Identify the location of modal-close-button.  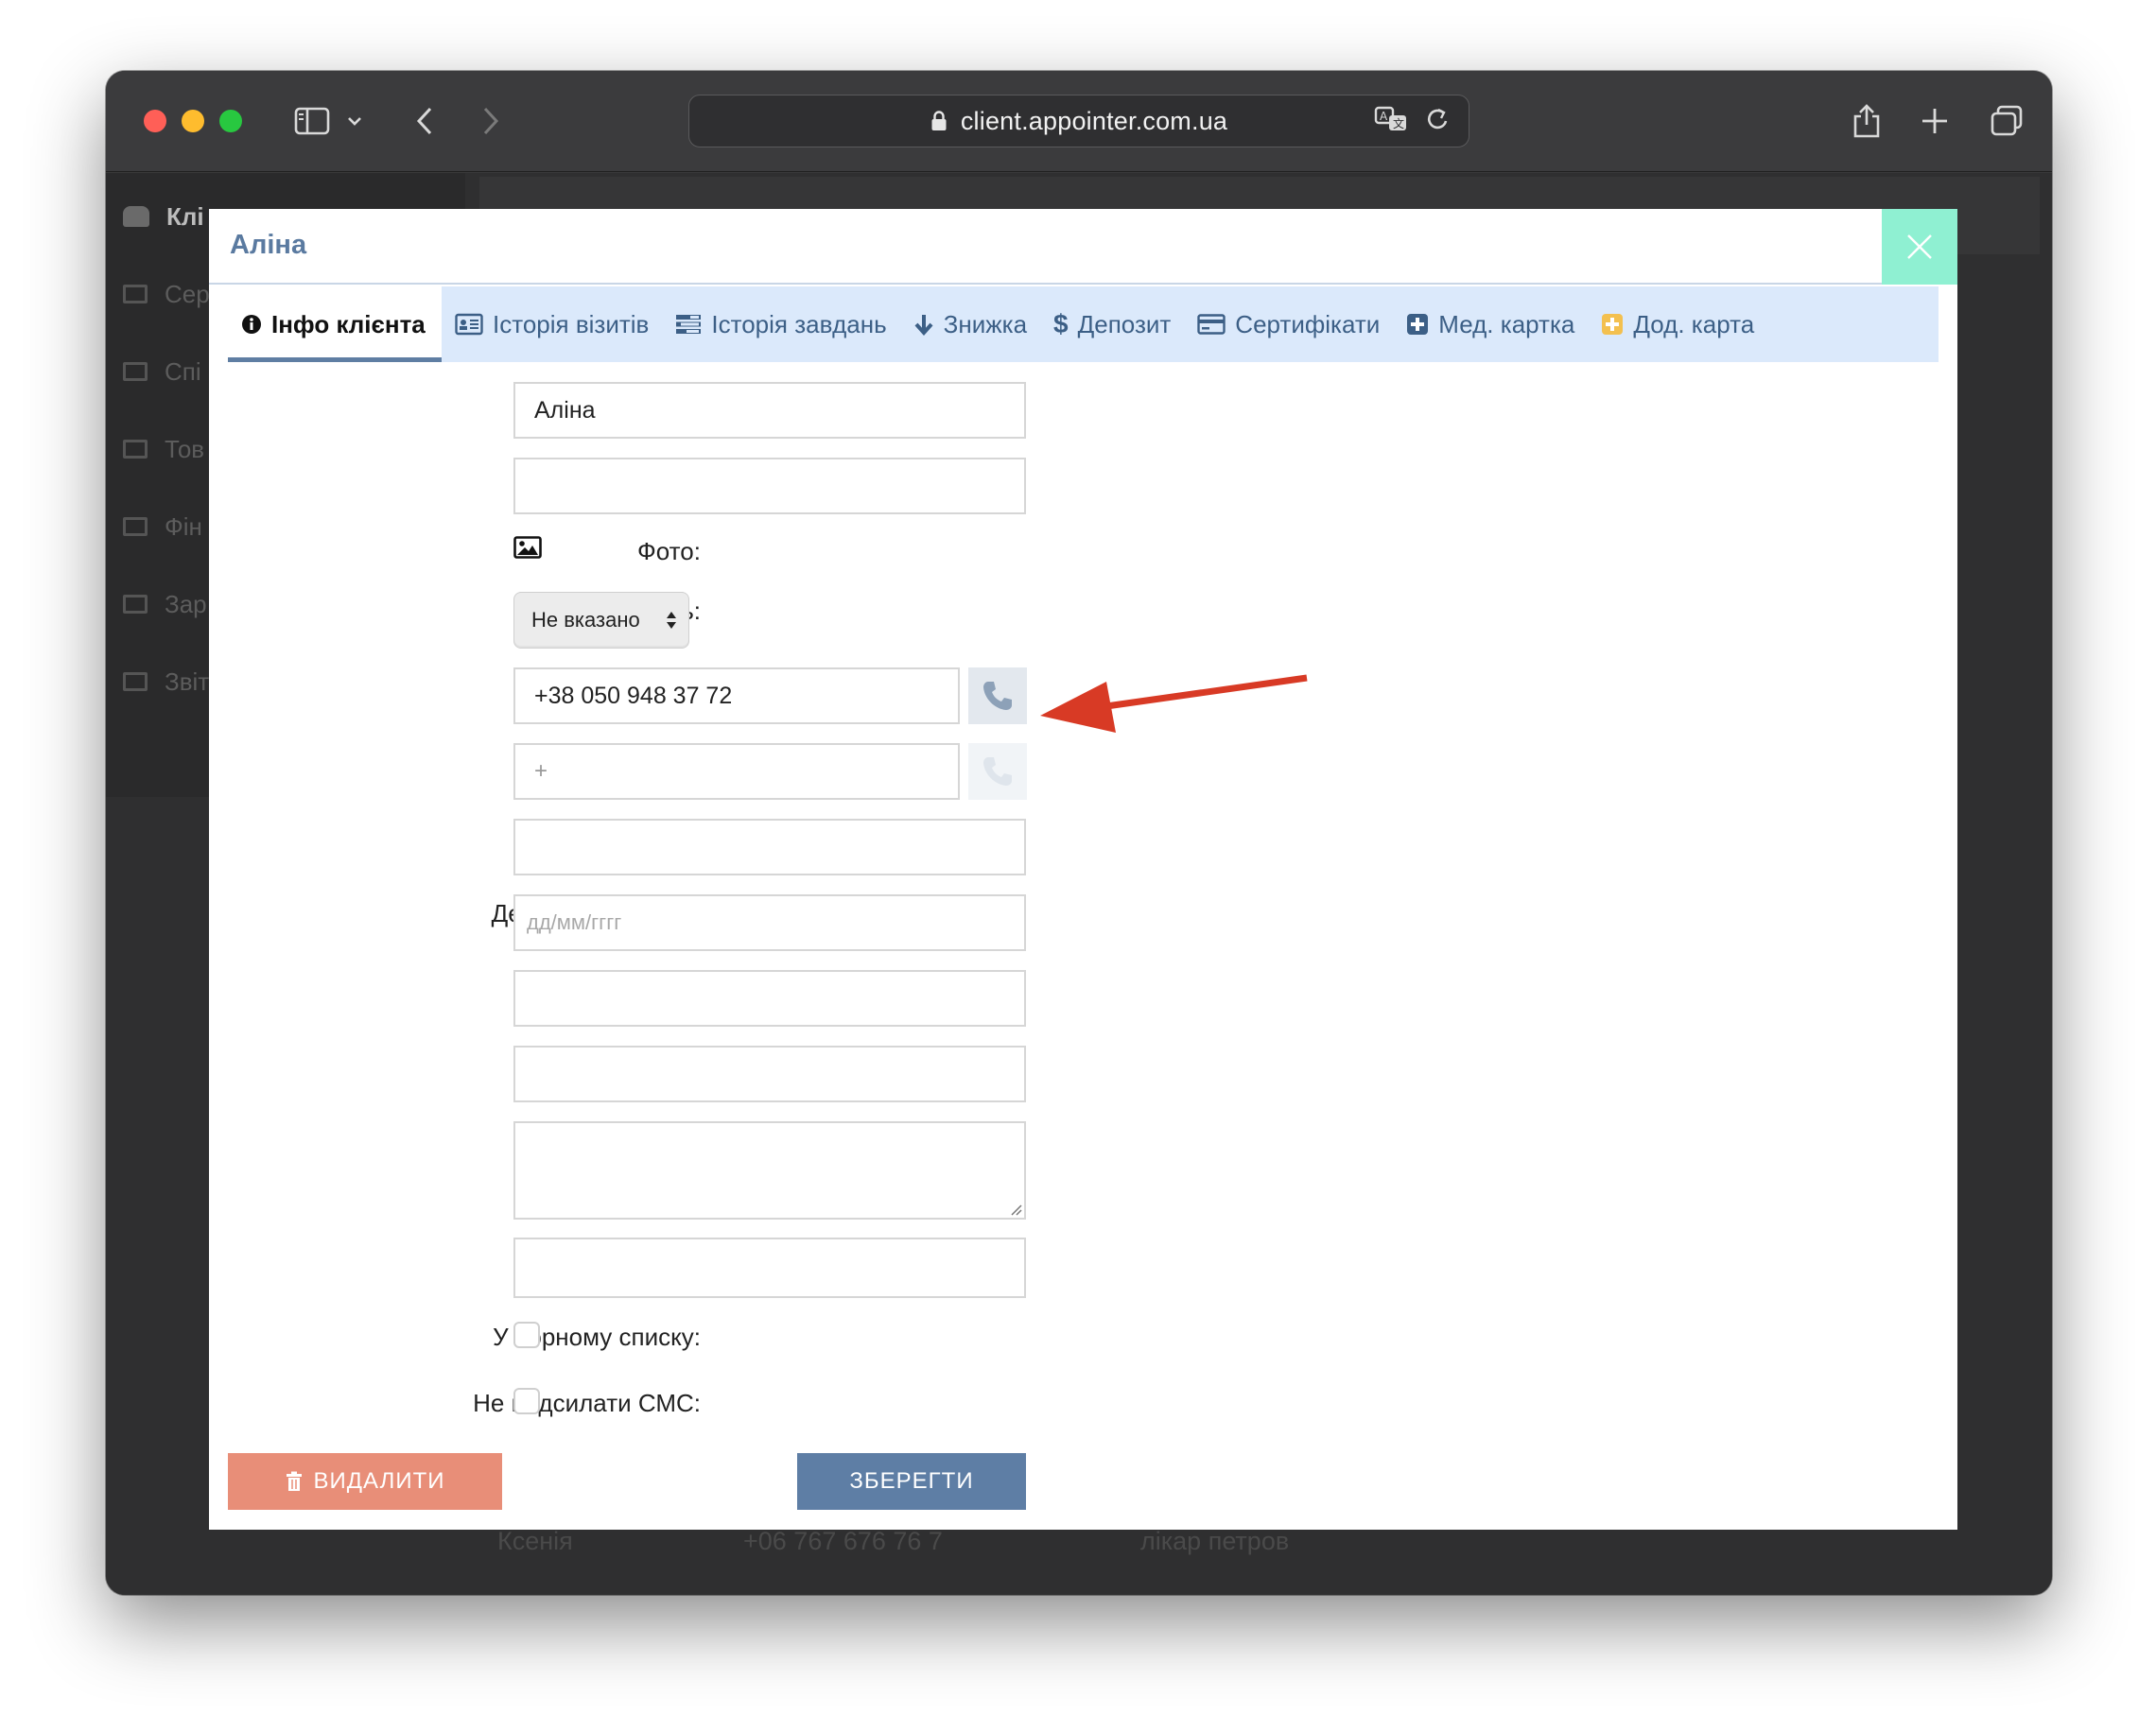
(1920, 247).